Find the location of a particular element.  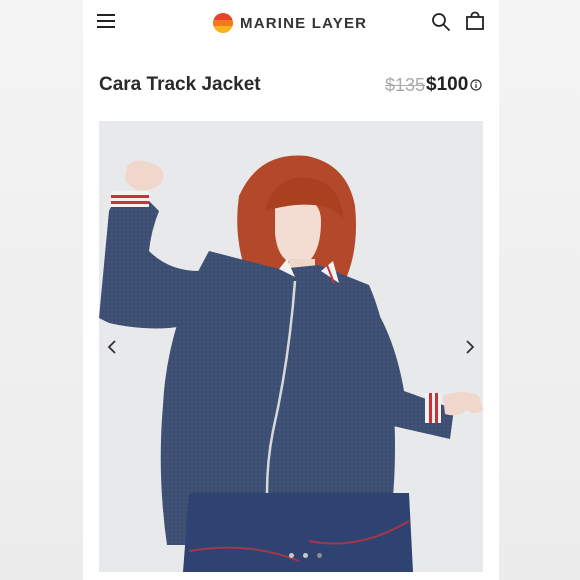

product-title: Cara Track Jacket is located at coordinates (180, 84).